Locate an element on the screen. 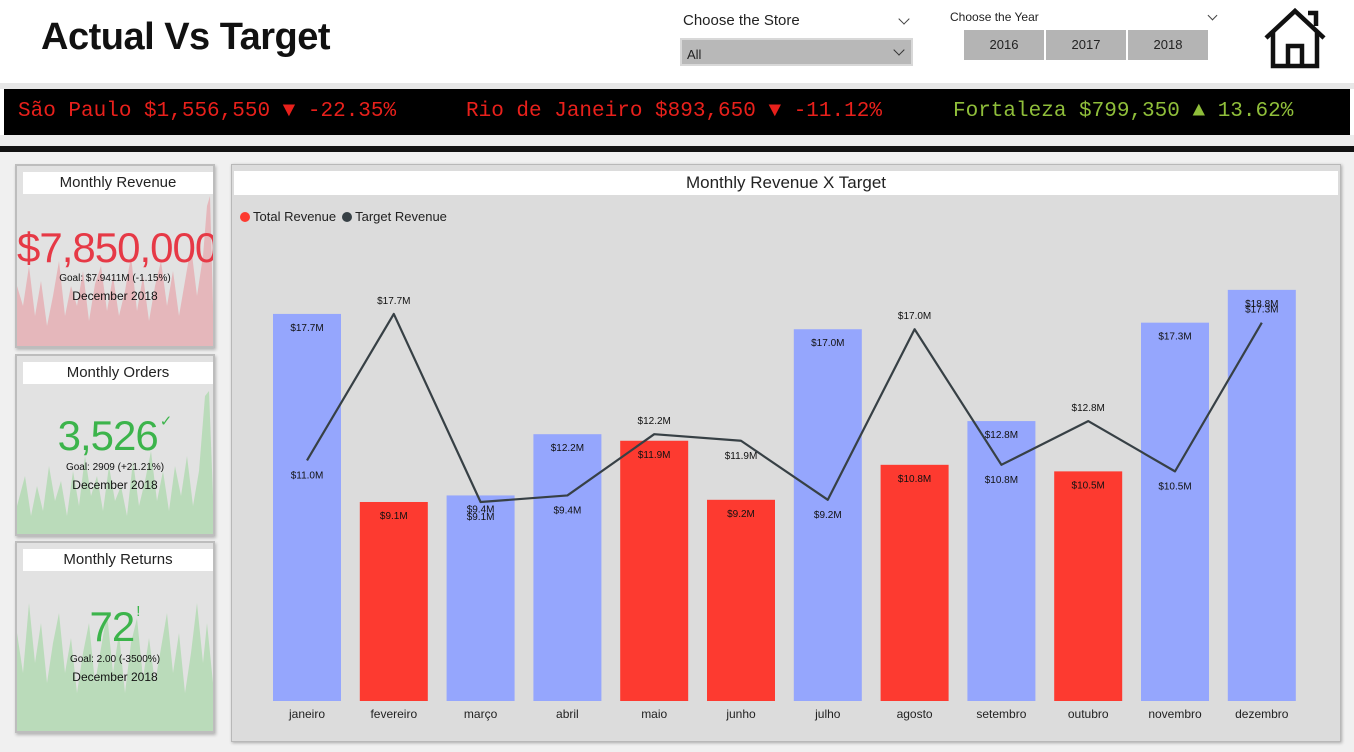 The width and height of the screenshot is (1354, 752). kpi-value: 72! is located at coordinates (115, 626).